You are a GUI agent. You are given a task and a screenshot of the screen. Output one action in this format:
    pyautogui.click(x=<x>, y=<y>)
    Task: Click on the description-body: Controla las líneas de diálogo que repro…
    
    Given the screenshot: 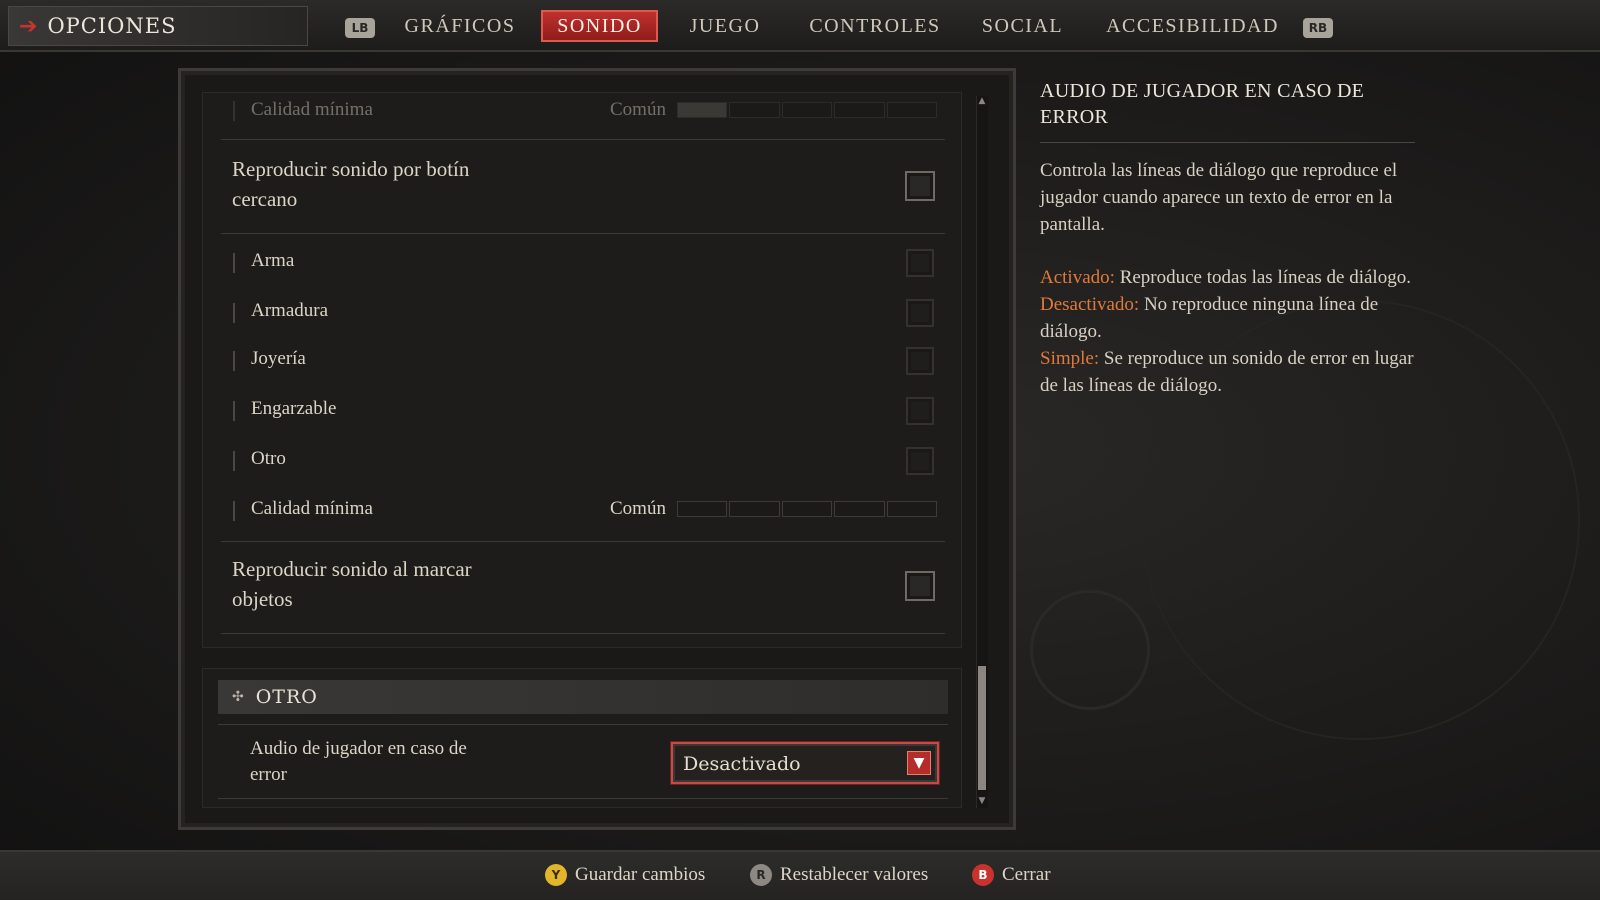 What is the action you would take?
    pyautogui.click(x=1219, y=197)
    